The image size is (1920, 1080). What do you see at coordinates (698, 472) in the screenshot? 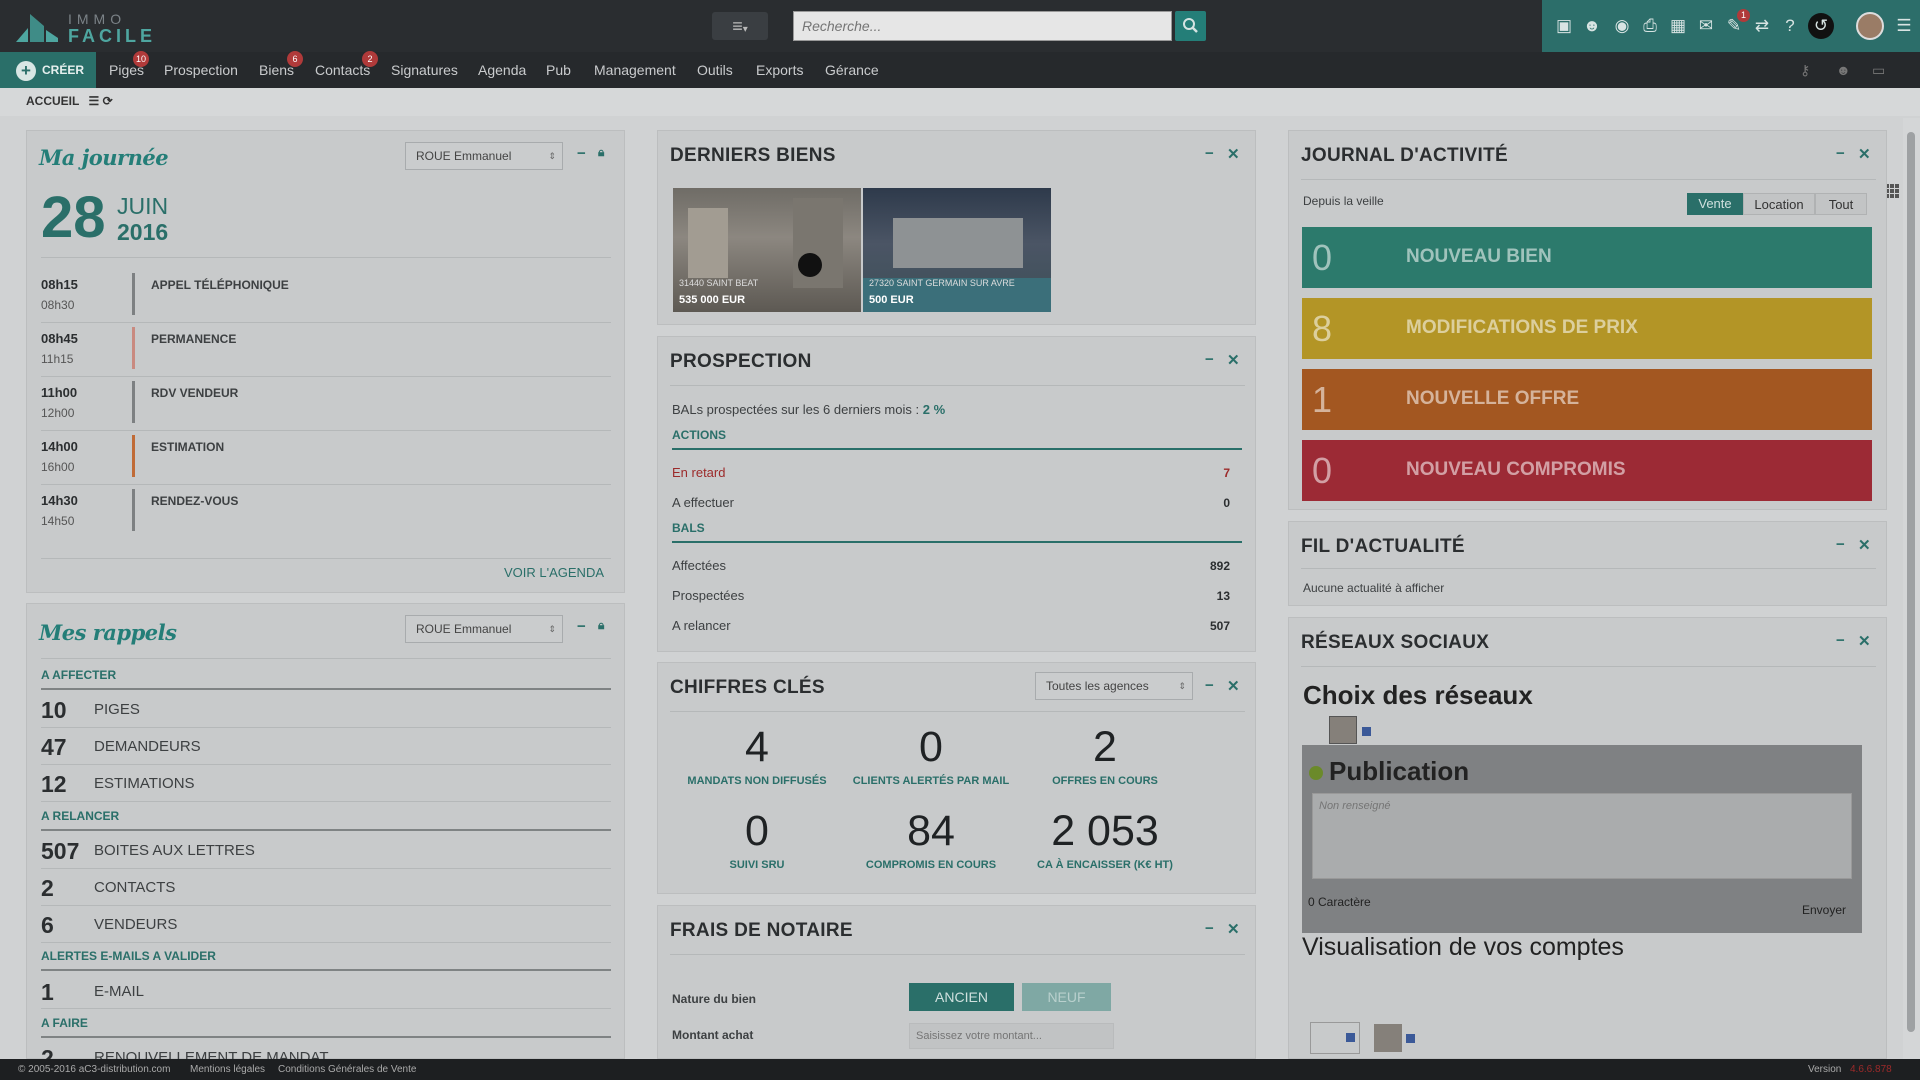
I see `action-label: En retard` at bounding box center [698, 472].